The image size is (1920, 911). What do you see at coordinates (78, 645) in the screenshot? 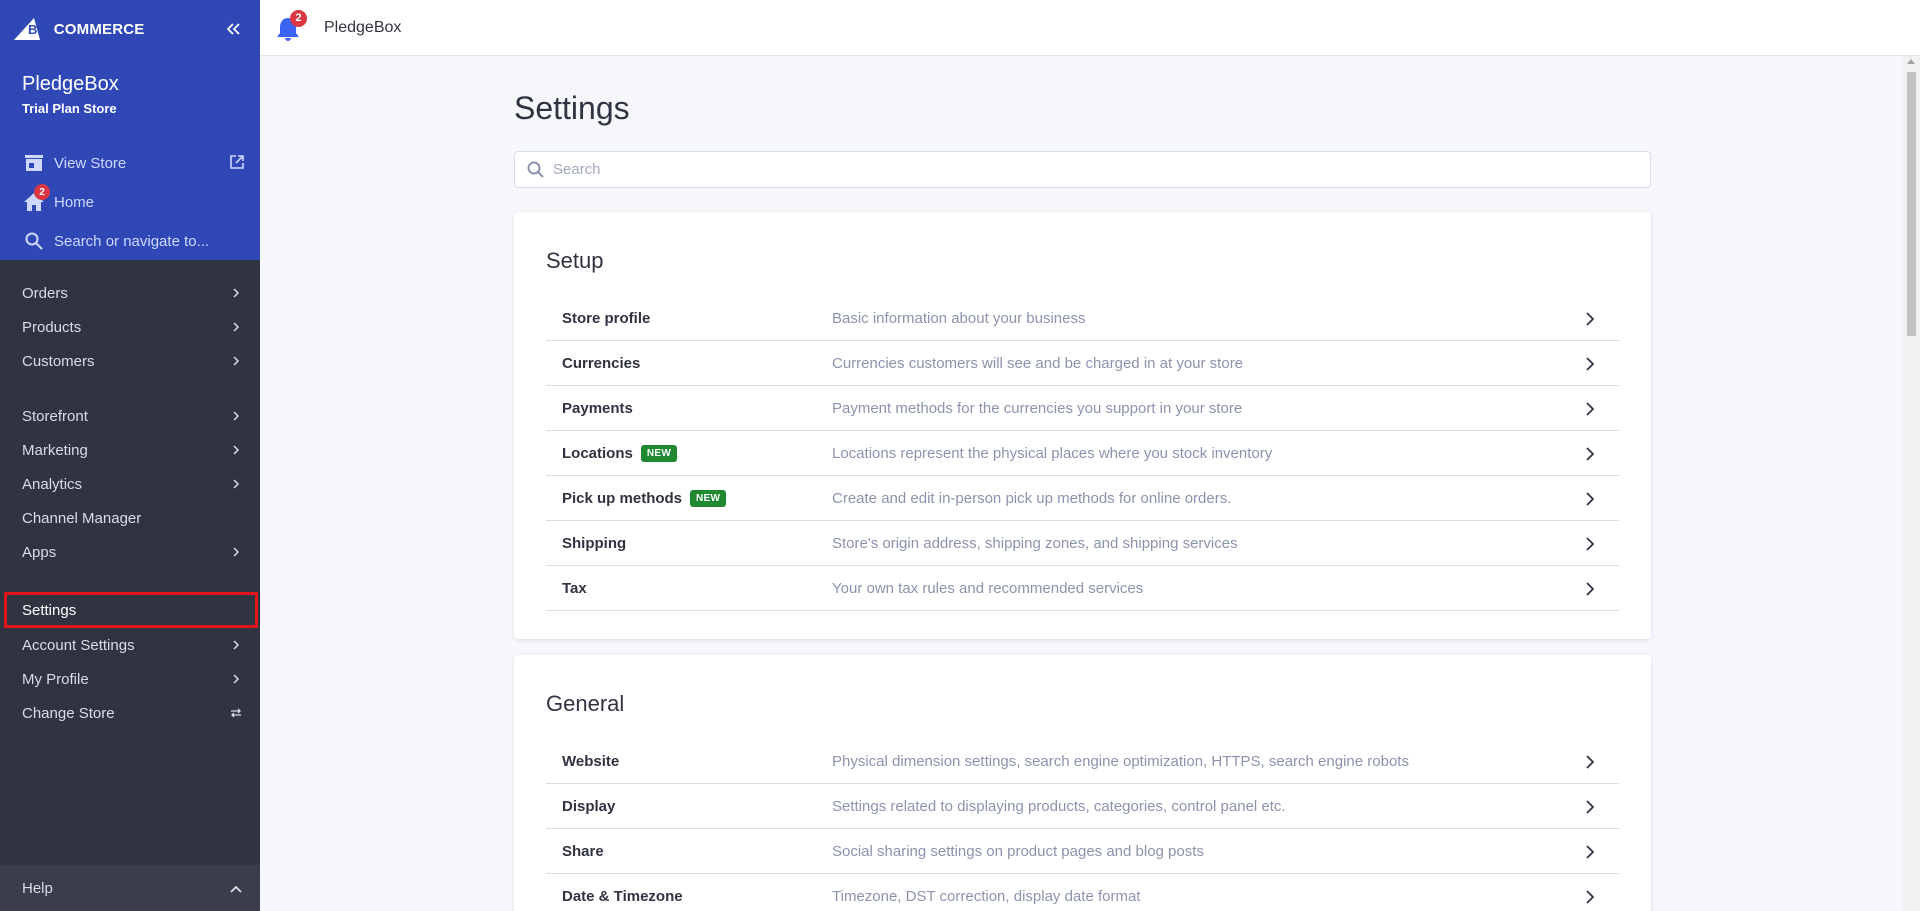
I see `nav-label: Account Settings` at bounding box center [78, 645].